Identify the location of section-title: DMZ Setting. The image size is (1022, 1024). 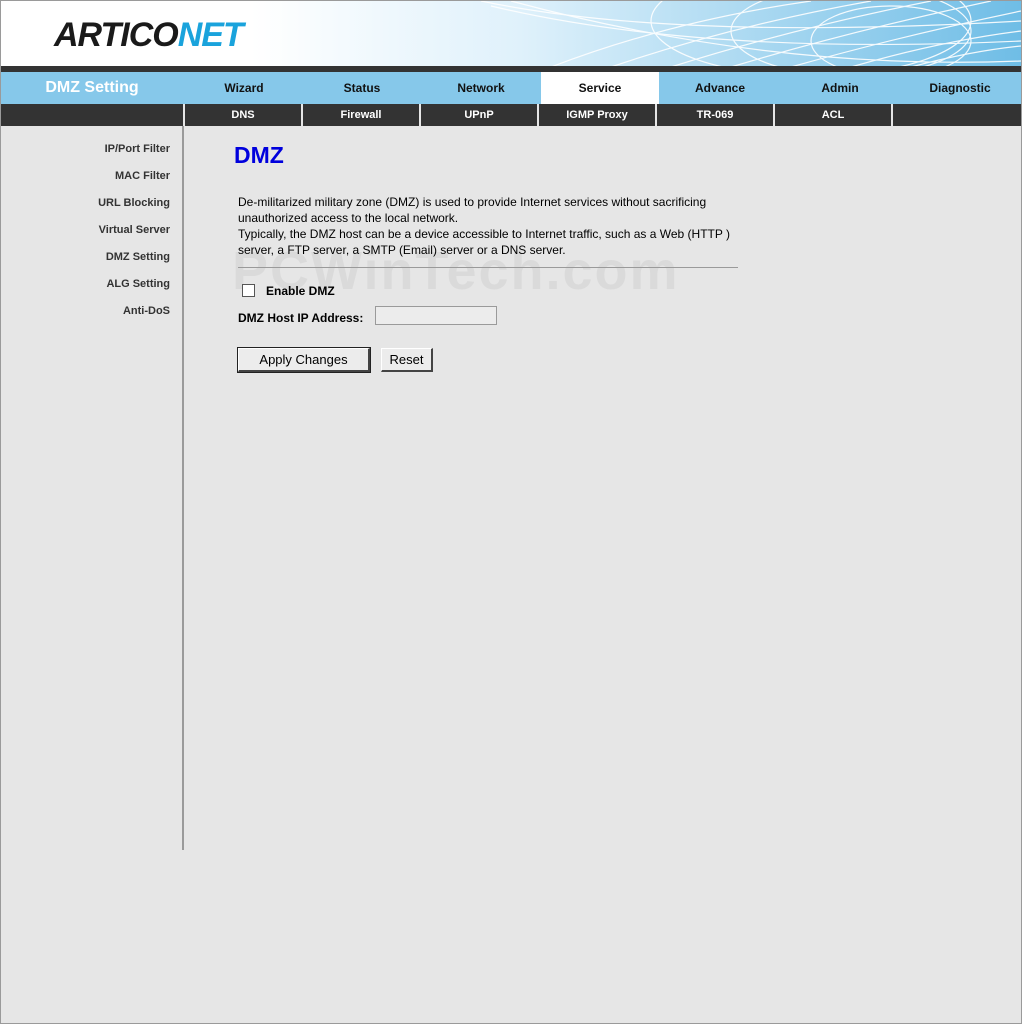
(92, 87).